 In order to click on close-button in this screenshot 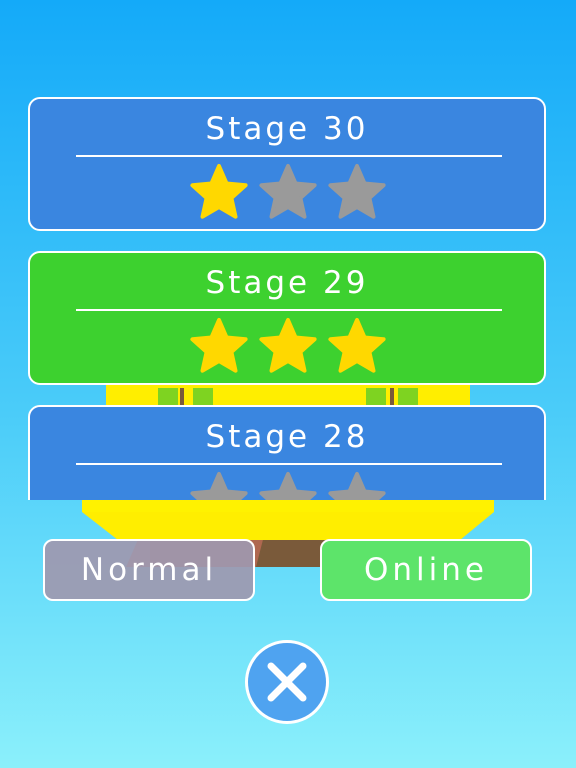, I will do `click(287, 682)`.